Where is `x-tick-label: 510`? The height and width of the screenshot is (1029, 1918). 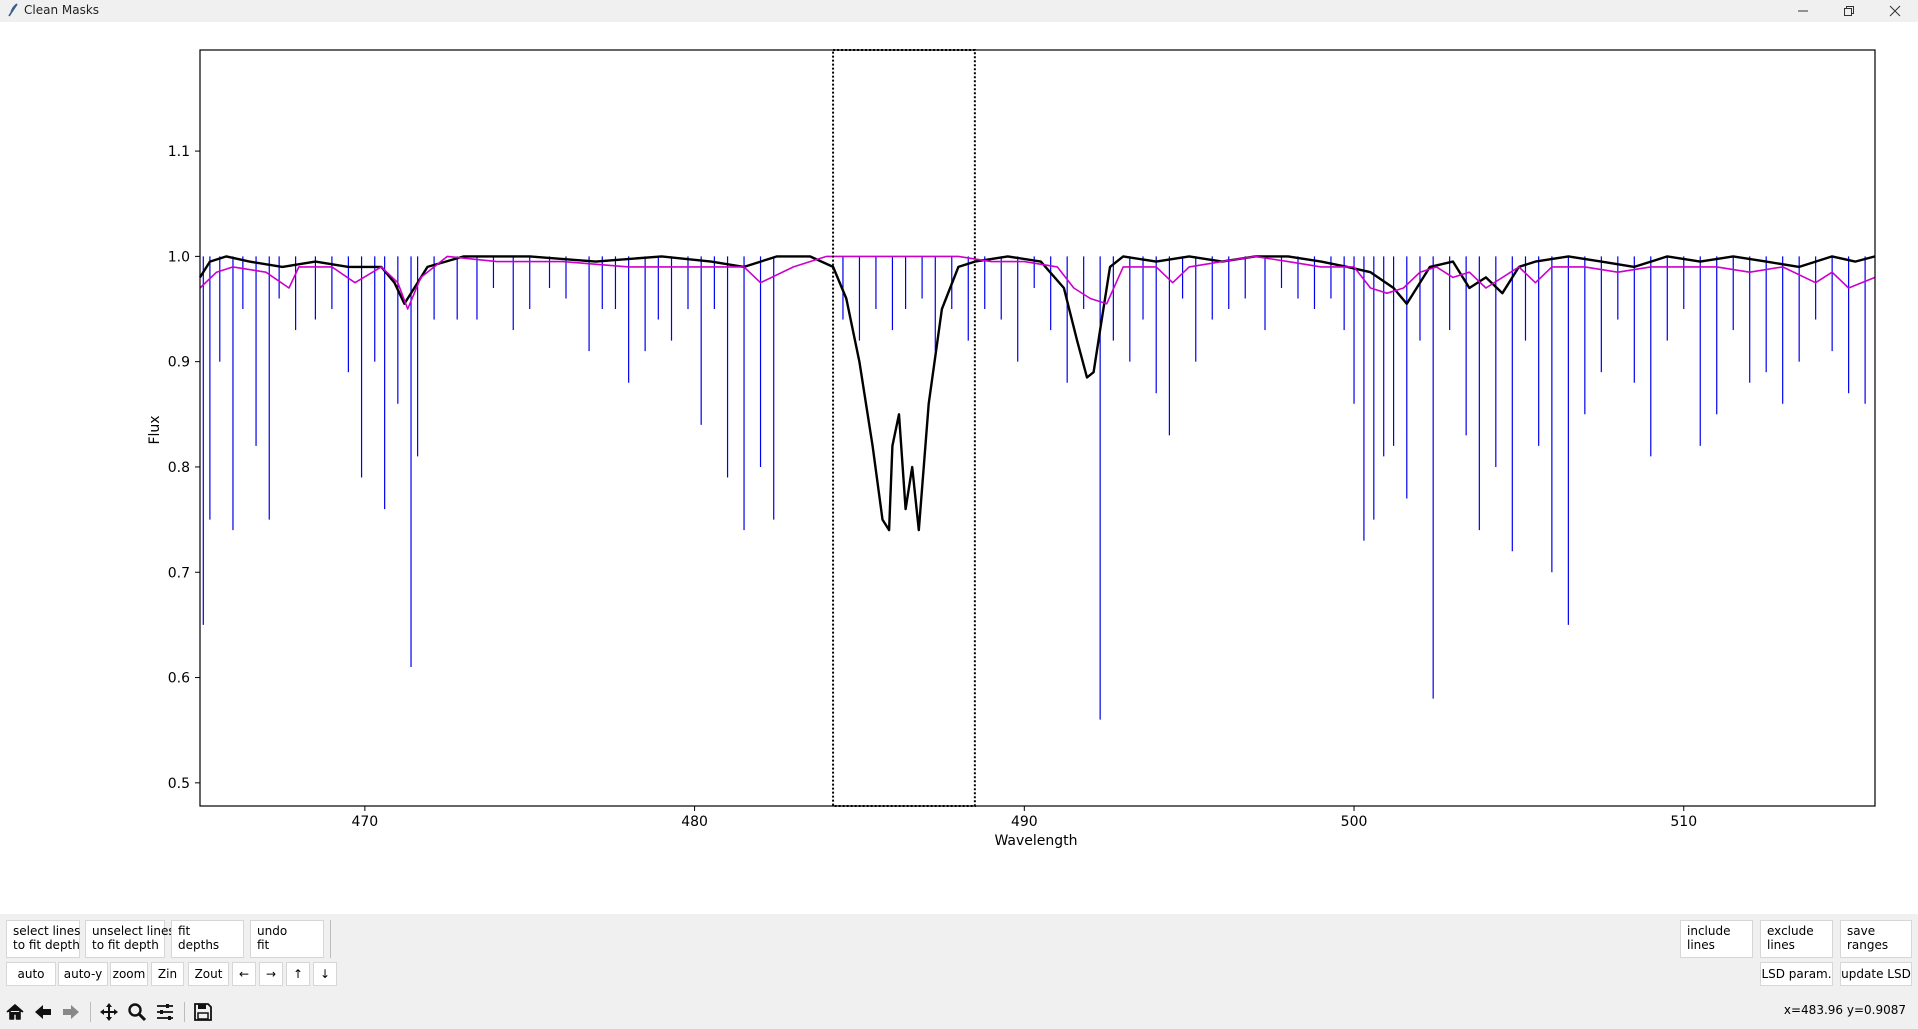
x-tick-label: 510 is located at coordinates (1683, 822).